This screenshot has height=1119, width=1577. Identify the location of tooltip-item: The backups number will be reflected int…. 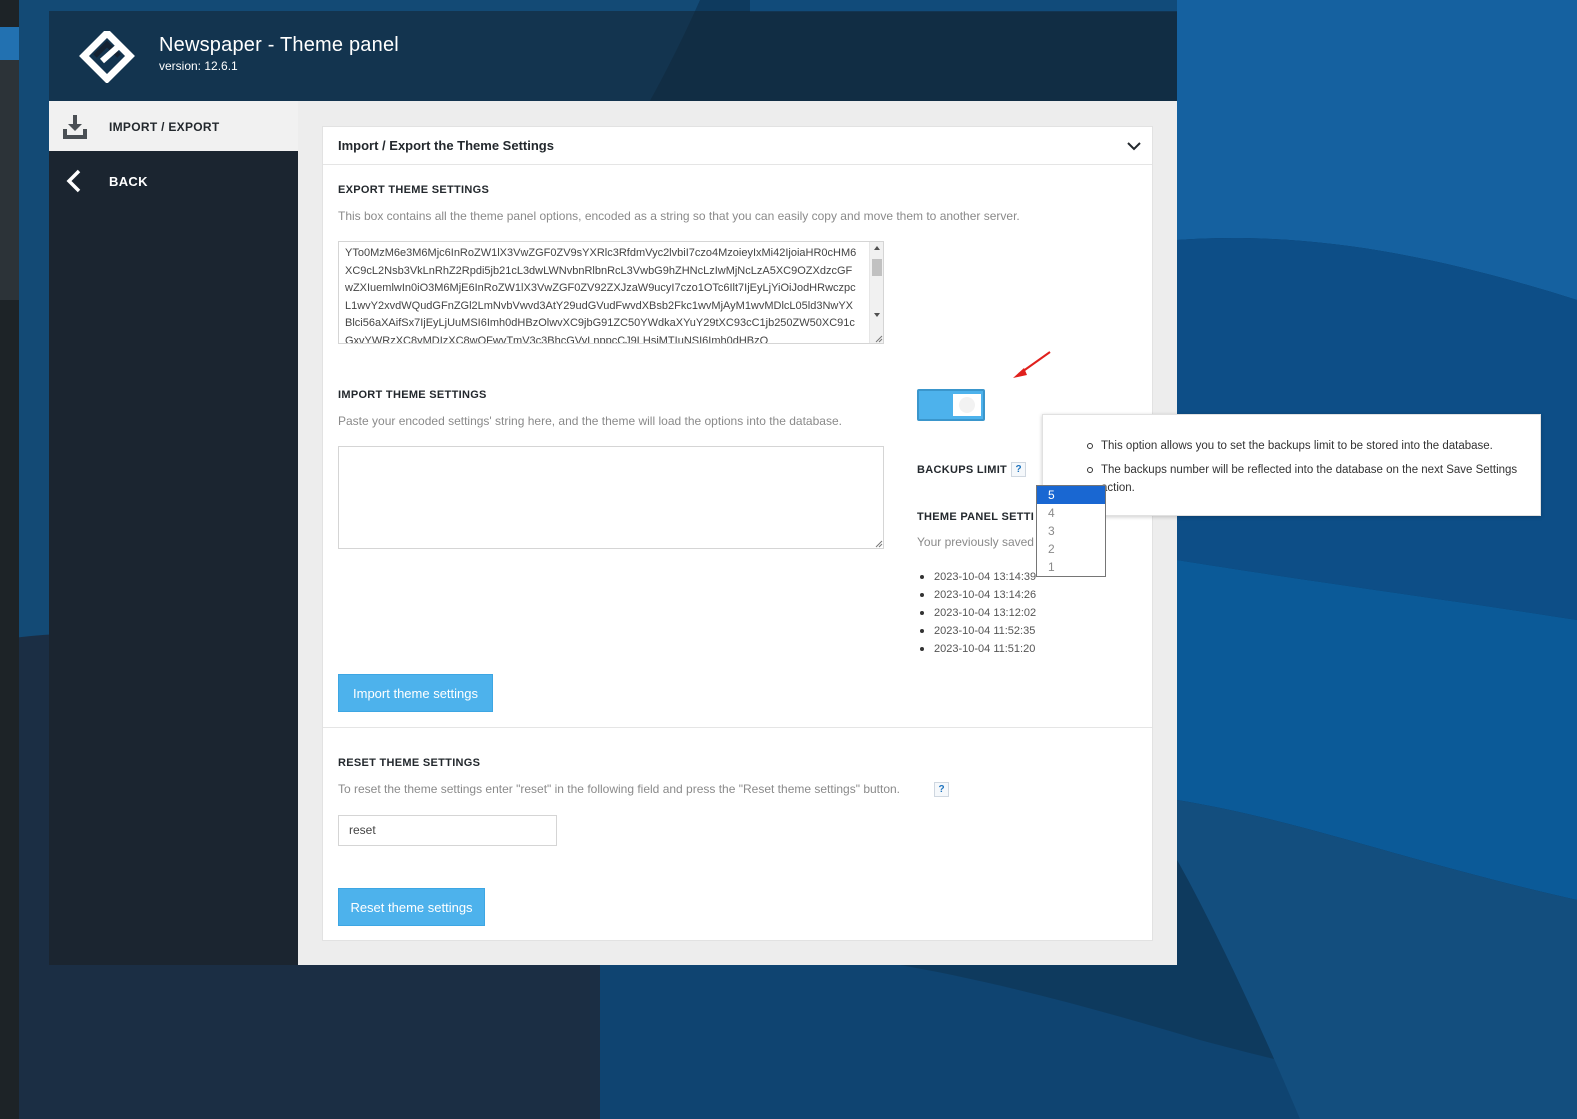
(1309, 479).